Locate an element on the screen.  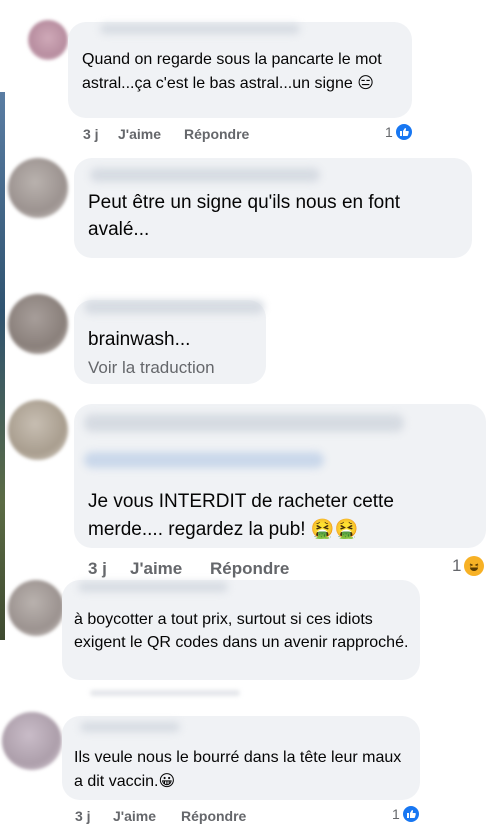
grinning-emoji: 😀 is located at coordinates (167, 780).